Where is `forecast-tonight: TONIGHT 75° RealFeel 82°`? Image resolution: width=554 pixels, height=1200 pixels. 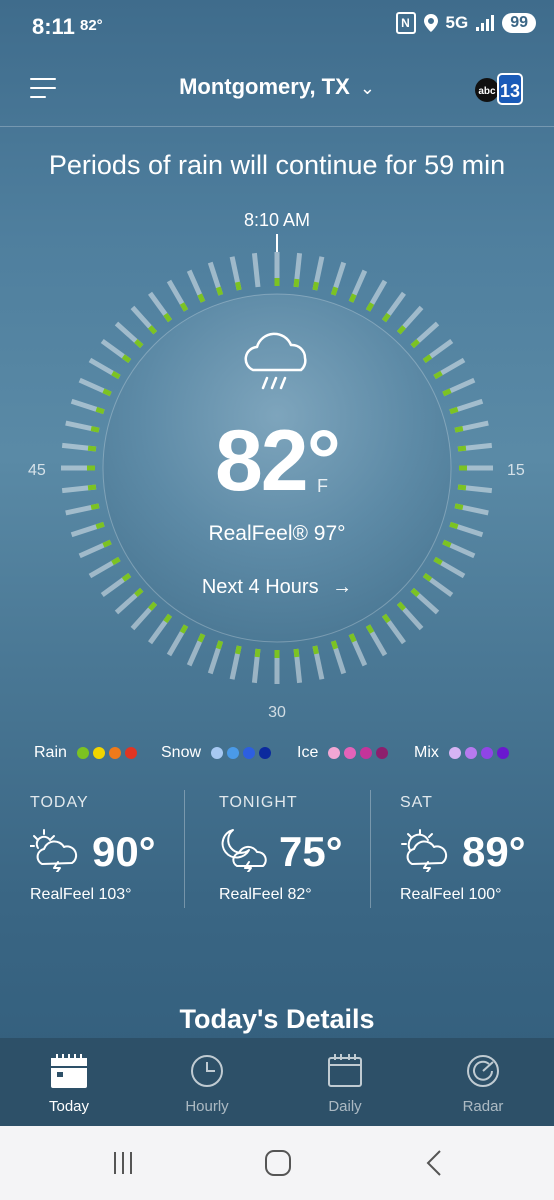
forecast-tonight: TONIGHT 75° RealFeel 82° is located at coordinates (291, 849).